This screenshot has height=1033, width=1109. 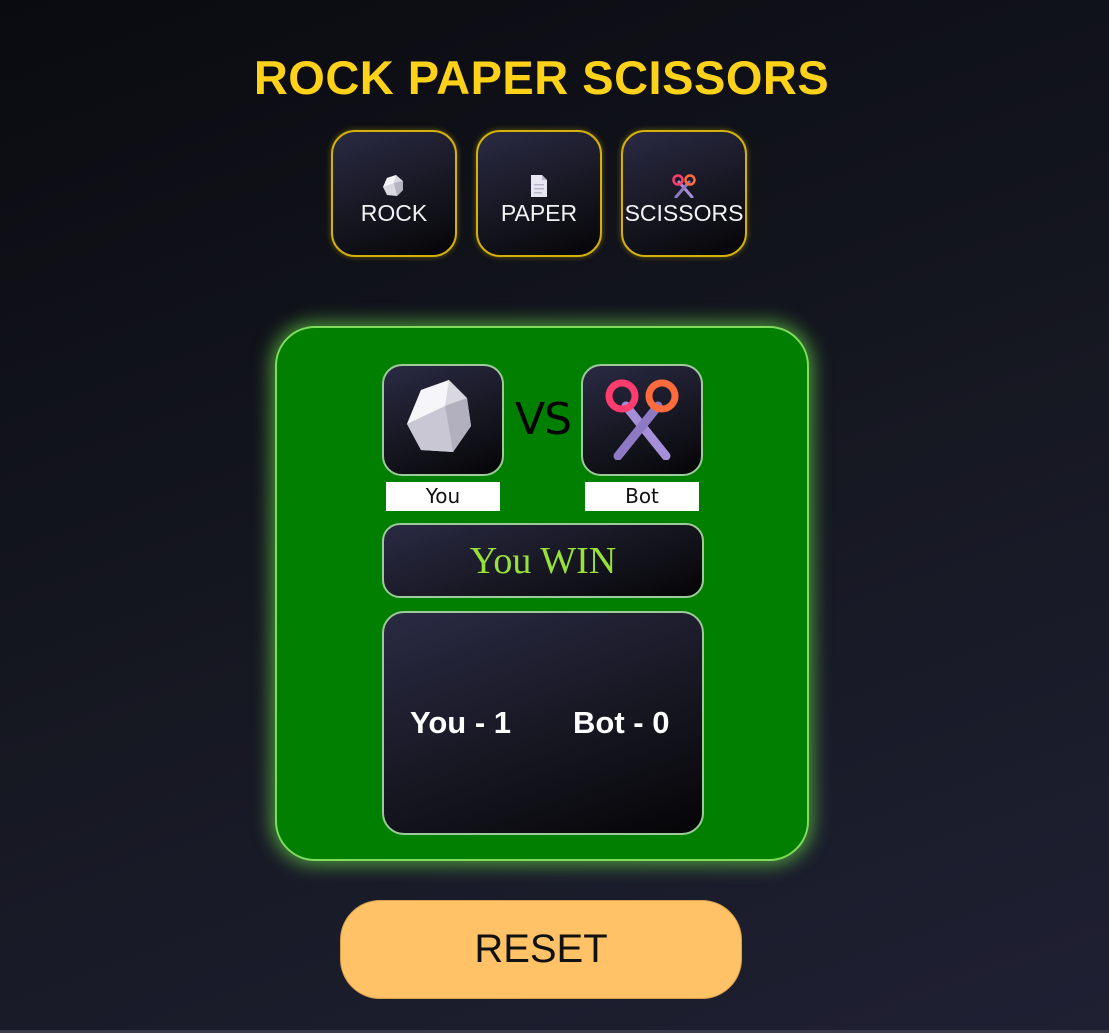 What do you see at coordinates (621, 722) in the screenshot?
I see `bot-score: Bot - 0` at bounding box center [621, 722].